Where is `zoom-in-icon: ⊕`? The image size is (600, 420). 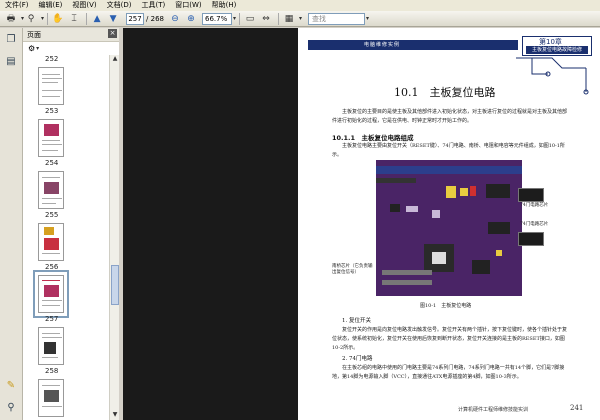 zoom-in-icon: ⊕ is located at coordinates (191, 18).